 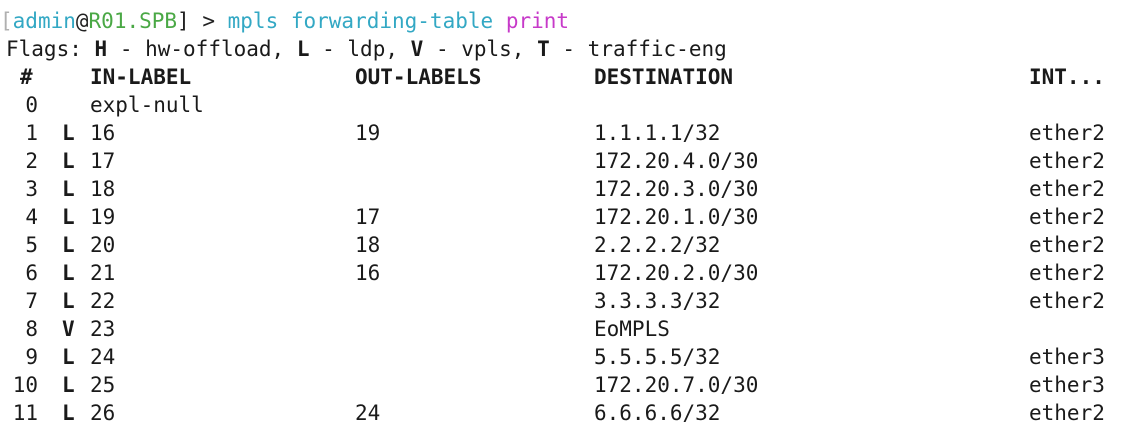 What do you see at coordinates (31, 133) in the screenshot?
I see `row-num: 1` at bounding box center [31, 133].